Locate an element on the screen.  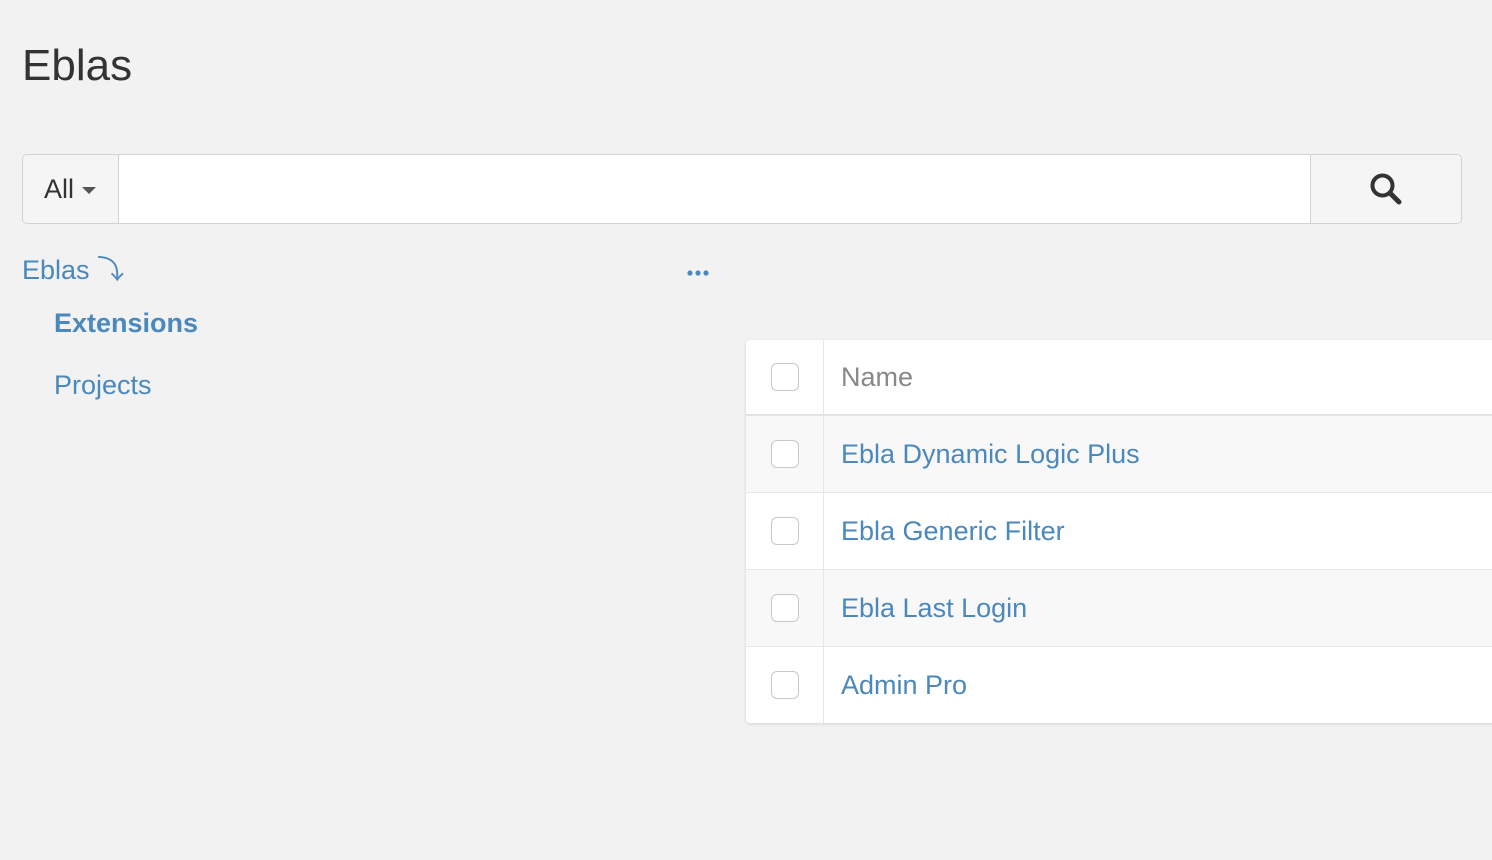
search-button is located at coordinates (1385, 189).